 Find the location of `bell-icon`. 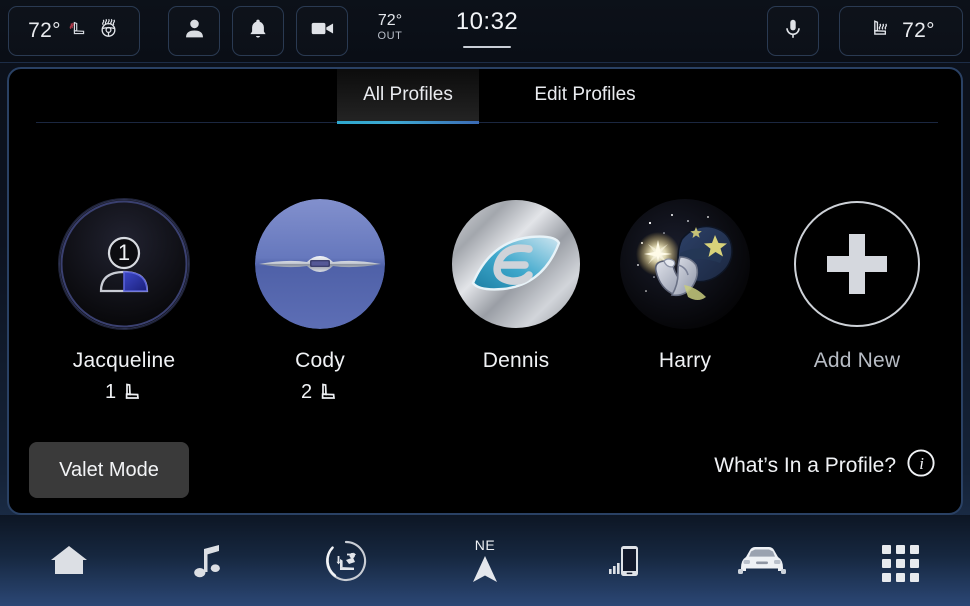

bell-icon is located at coordinates (258, 31).